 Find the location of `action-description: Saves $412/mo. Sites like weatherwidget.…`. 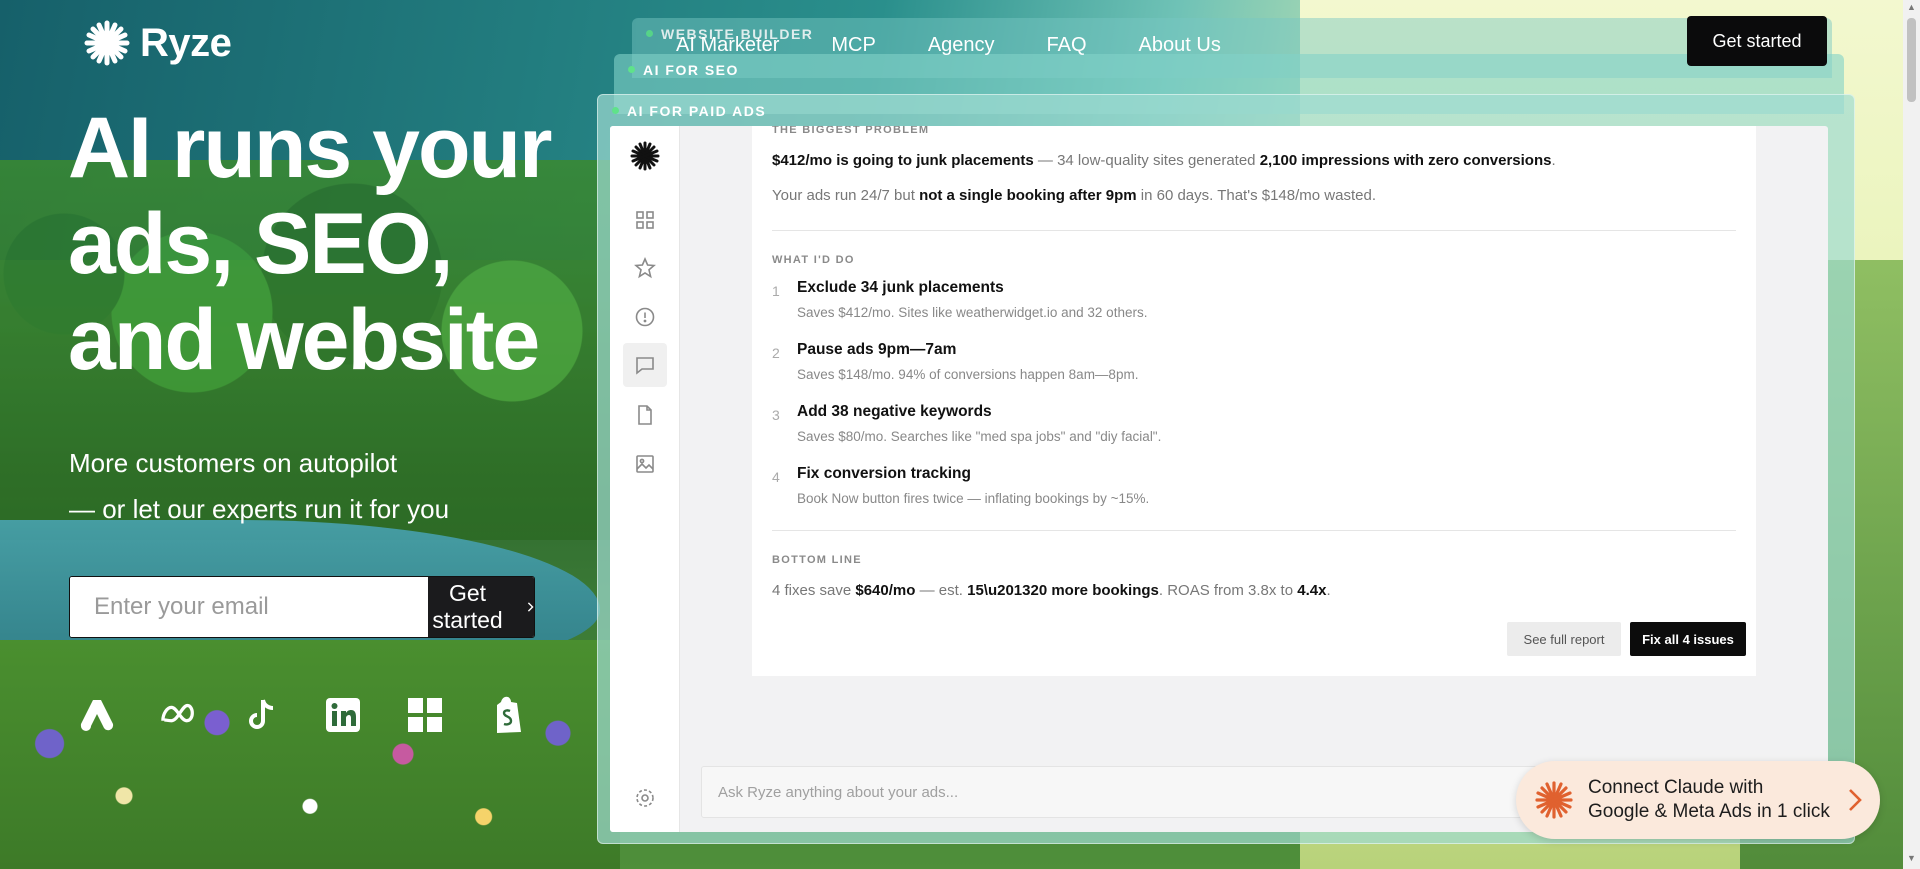

action-description: Saves $412/mo. Sites like weatherwidget.… is located at coordinates (972, 312).